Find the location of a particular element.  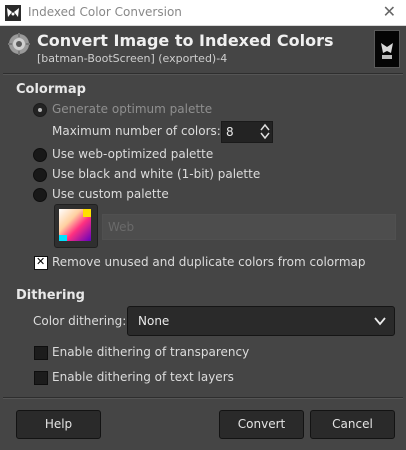

palette-swatch-icon is located at coordinates (75, 225).